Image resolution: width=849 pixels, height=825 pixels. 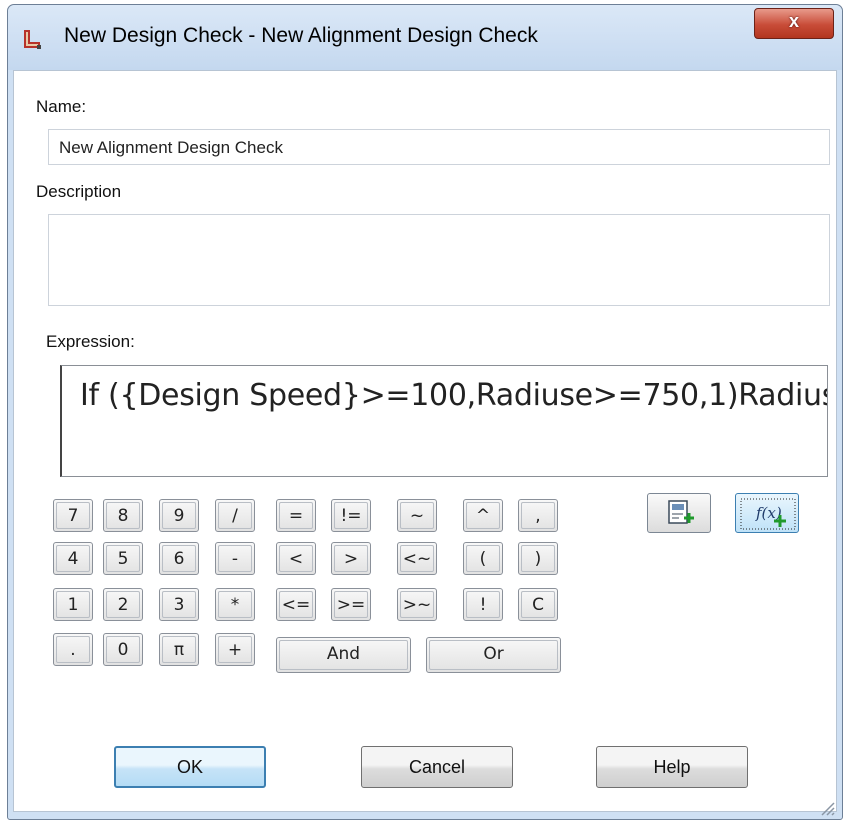 I want to click on keypad-key: 4, so click(x=73, y=558).